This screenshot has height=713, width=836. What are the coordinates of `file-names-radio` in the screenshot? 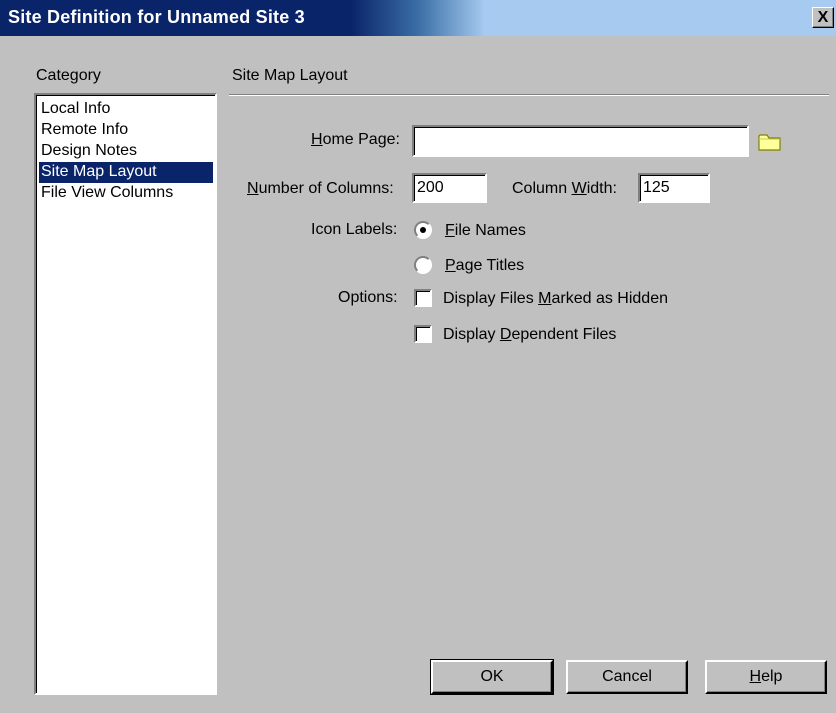 It's located at (423, 230).